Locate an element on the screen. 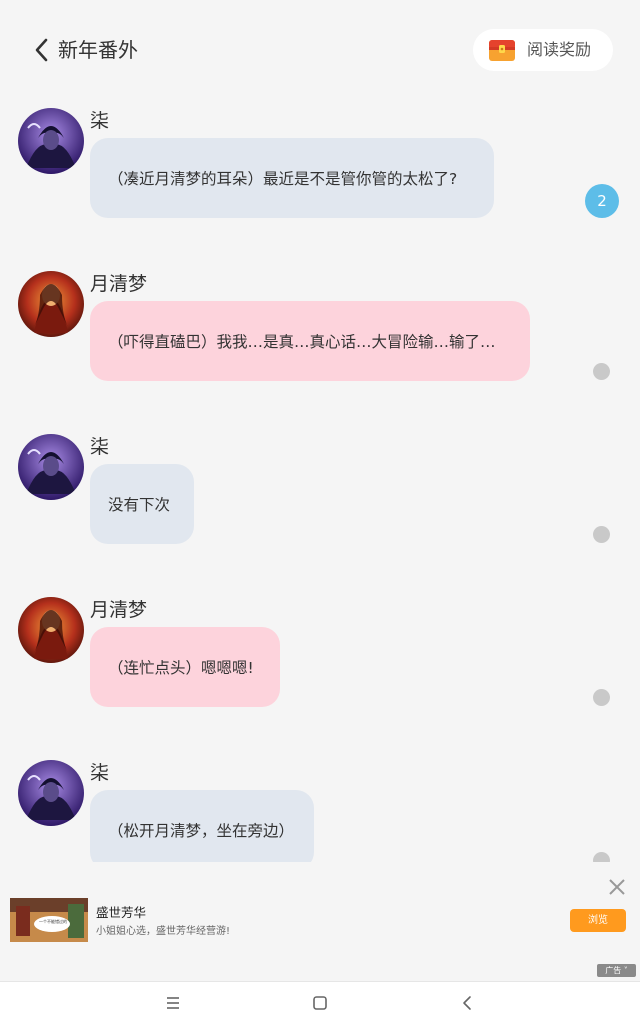 This screenshot has width=640, height=1024. message-text: （连忙点头）嗯嗯嗯! is located at coordinates (181, 668).